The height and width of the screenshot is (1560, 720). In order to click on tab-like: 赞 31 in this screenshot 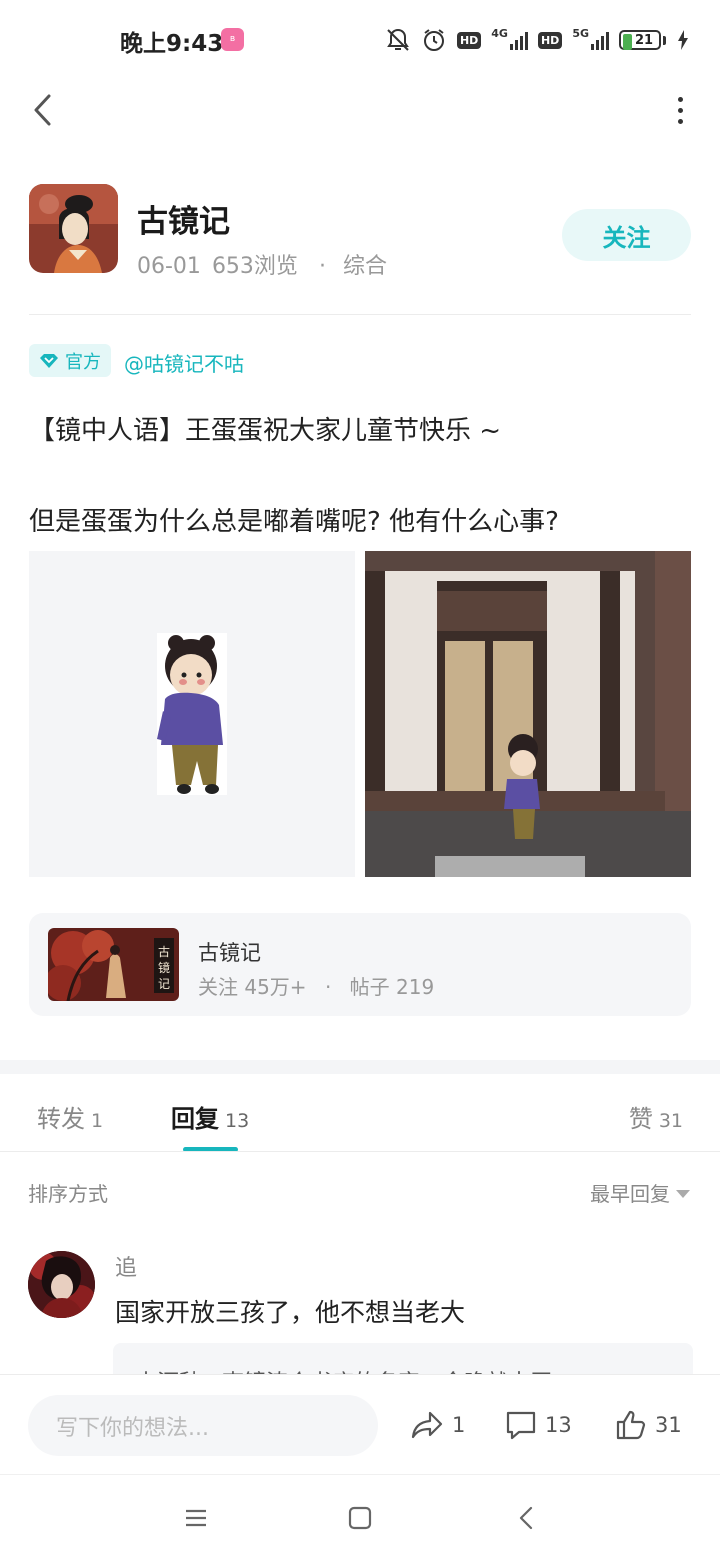, I will do `click(656, 1116)`.